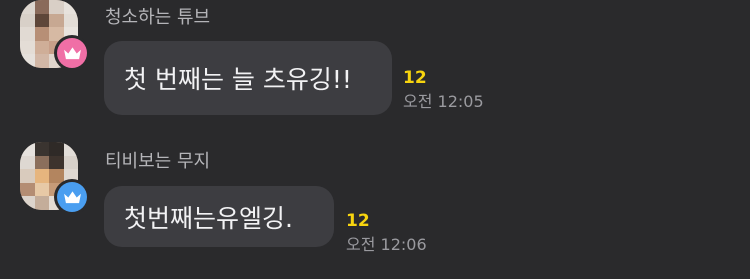 The width and height of the screenshot is (750, 279). I want to click on sender-name: 청소하는 튜브, so click(158, 17).